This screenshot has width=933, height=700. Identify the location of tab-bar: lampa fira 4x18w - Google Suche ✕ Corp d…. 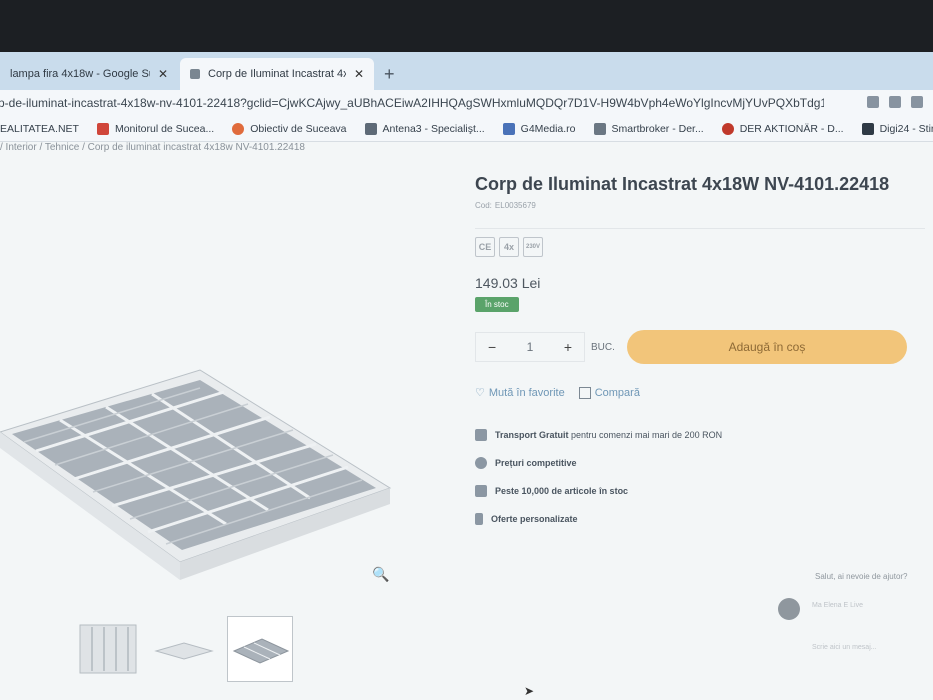
(466, 71).